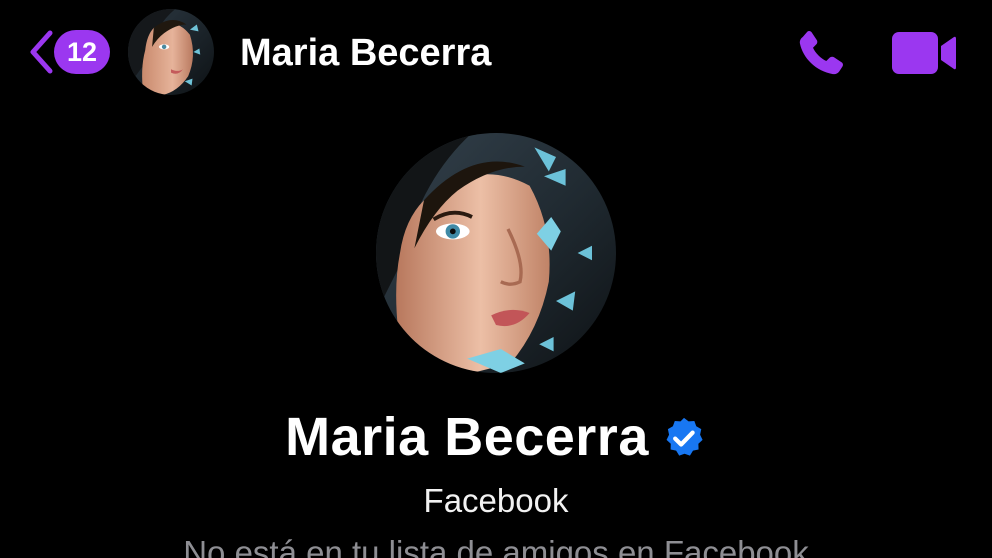  I want to click on profile-platform: Facebook, so click(496, 500).